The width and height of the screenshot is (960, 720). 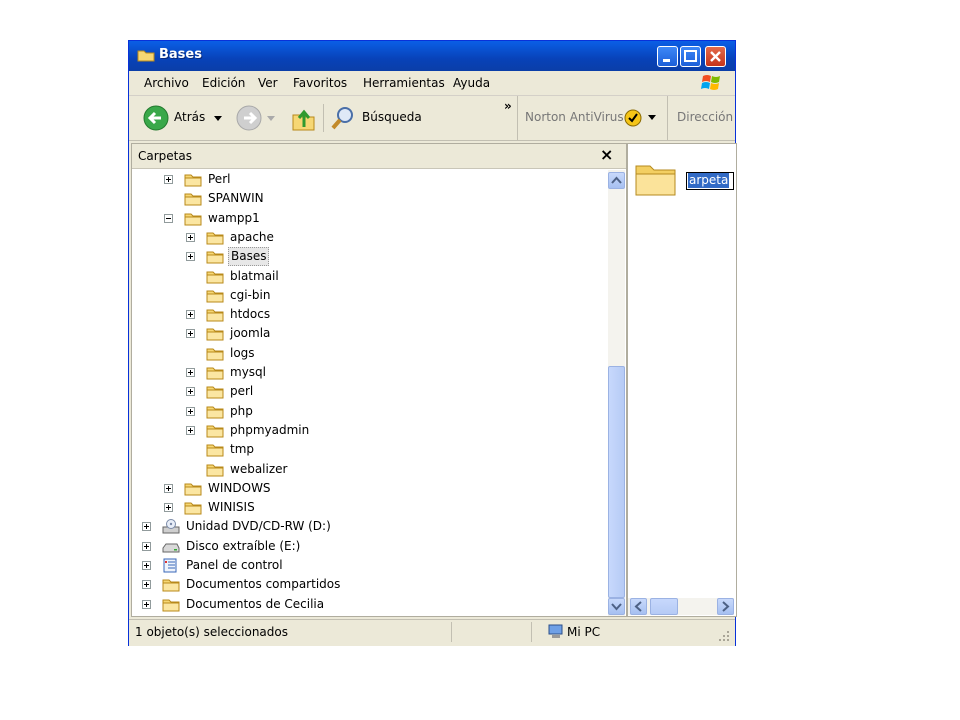 What do you see at coordinates (258, 118) in the screenshot?
I see `forward-button` at bounding box center [258, 118].